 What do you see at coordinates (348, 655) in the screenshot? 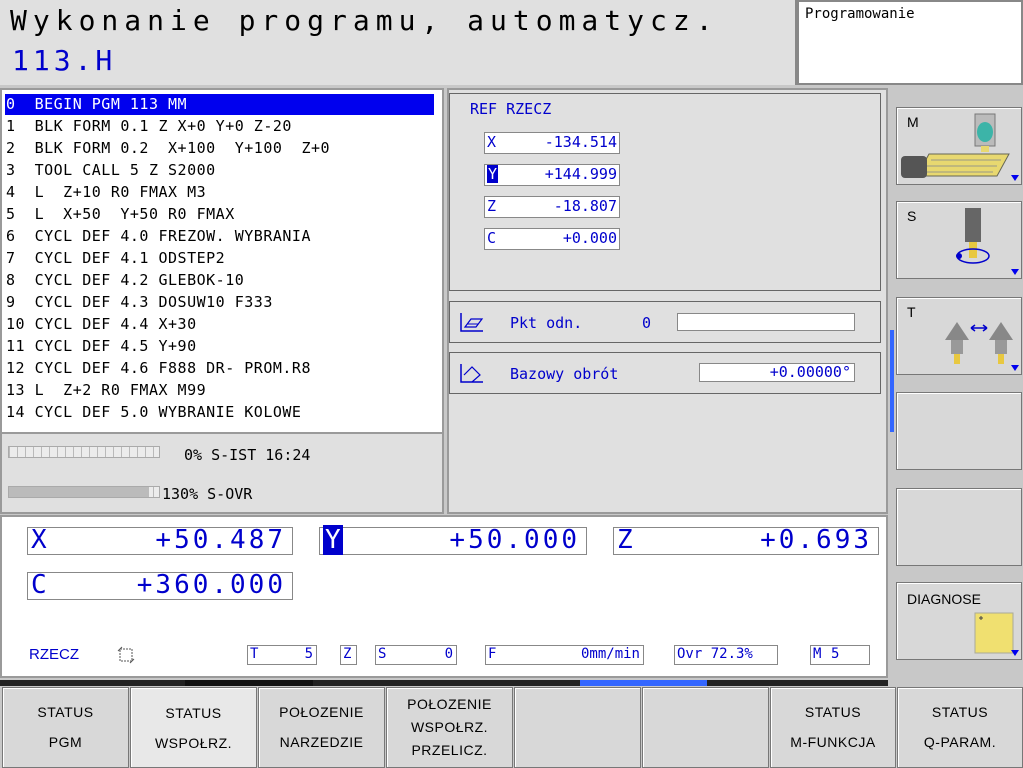
I see `tool-axis-field: Z` at bounding box center [348, 655].